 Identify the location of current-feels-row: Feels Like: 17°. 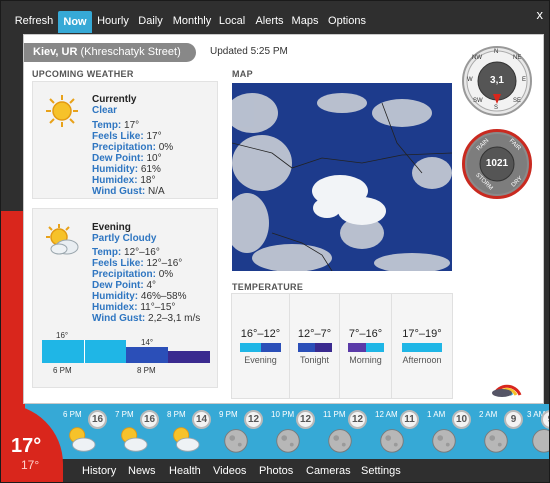
(127, 136).